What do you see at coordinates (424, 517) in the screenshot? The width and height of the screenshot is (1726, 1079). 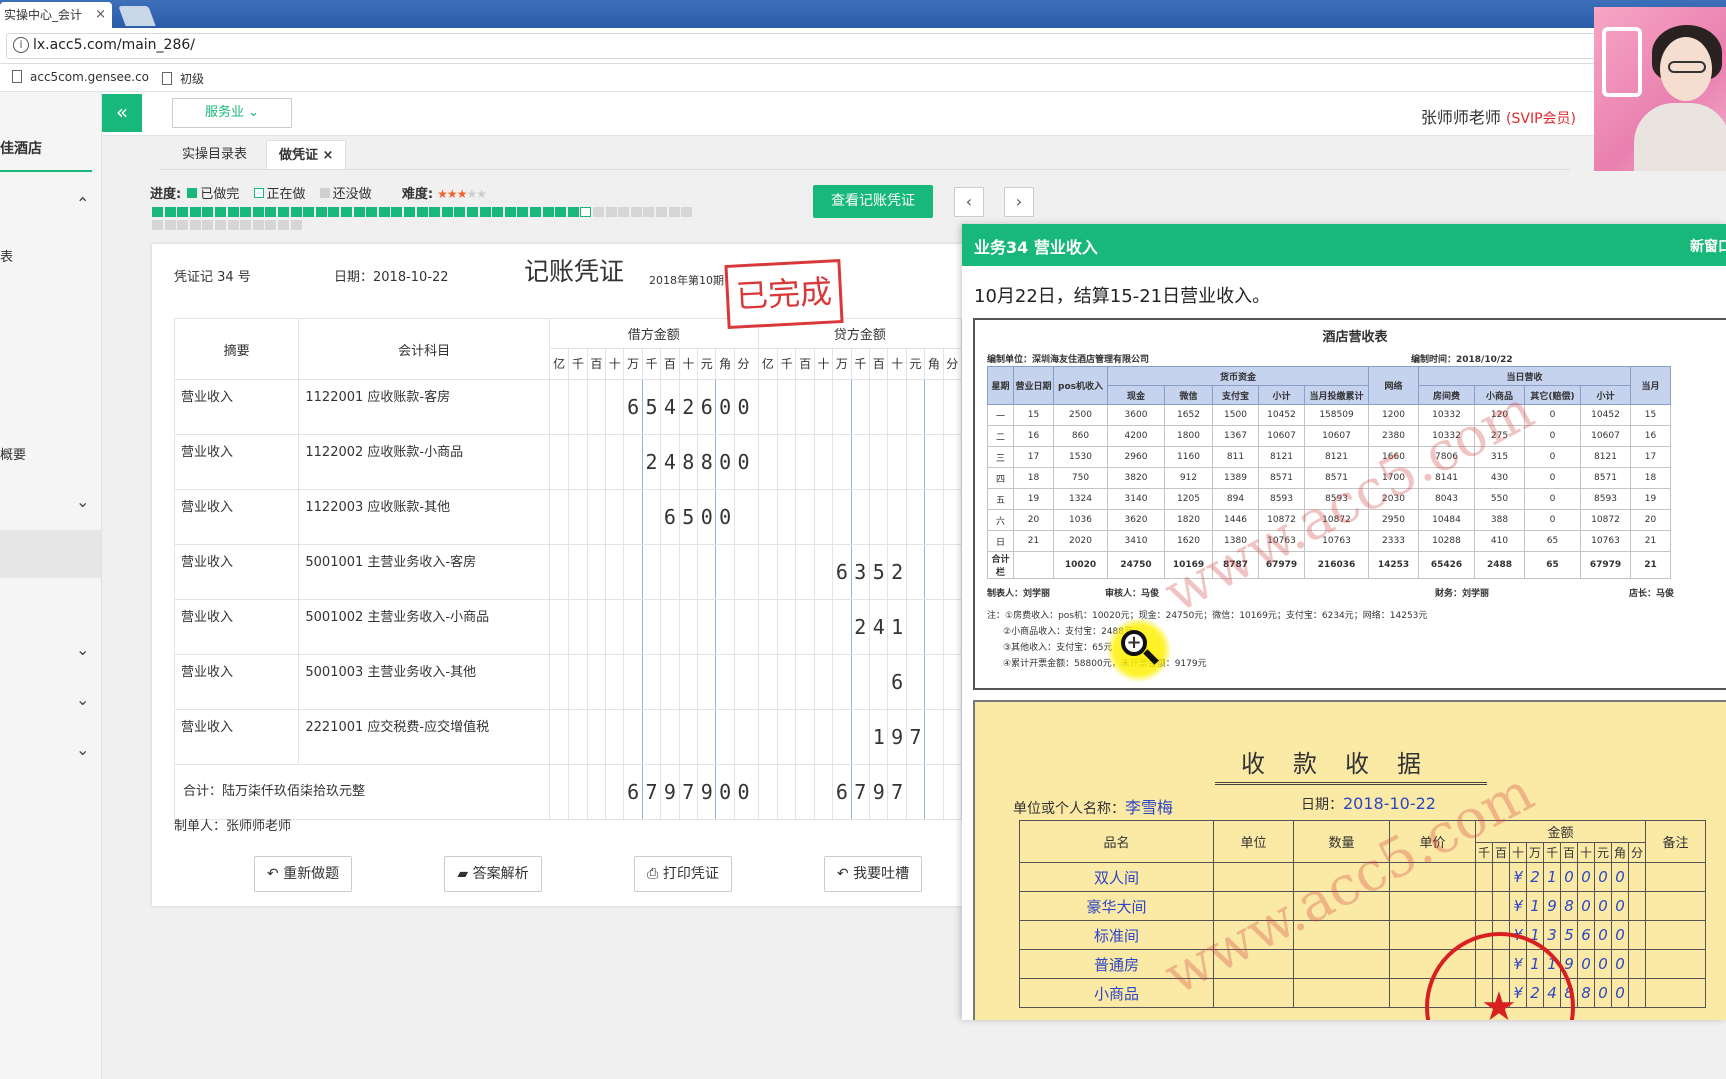 I see `account-cell: 1122003 应收账款-其他` at bounding box center [424, 517].